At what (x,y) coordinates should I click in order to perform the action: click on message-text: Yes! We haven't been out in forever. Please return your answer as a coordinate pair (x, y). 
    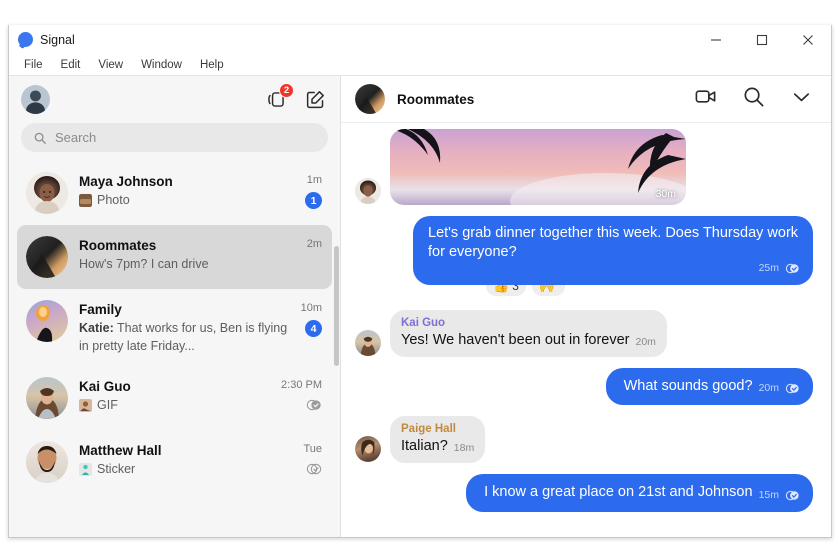
    Looking at the image, I should click on (515, 339).